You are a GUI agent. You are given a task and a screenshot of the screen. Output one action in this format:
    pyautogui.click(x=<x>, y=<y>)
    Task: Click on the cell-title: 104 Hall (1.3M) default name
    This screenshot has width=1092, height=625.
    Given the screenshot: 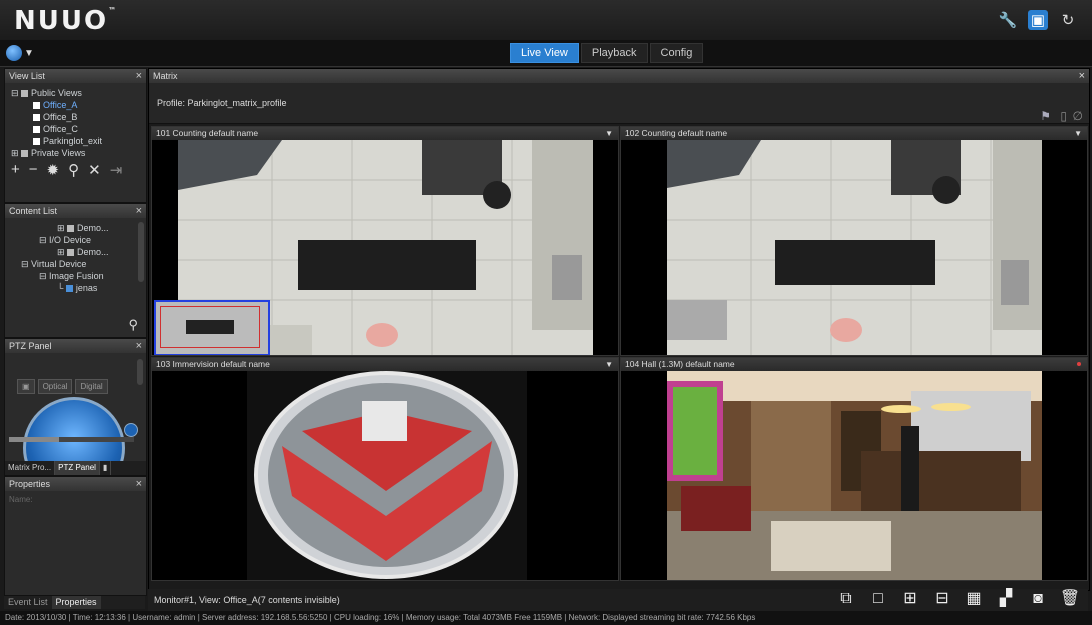 What is the action you would take?
    pyautogui.click(x=854, y=364)
    